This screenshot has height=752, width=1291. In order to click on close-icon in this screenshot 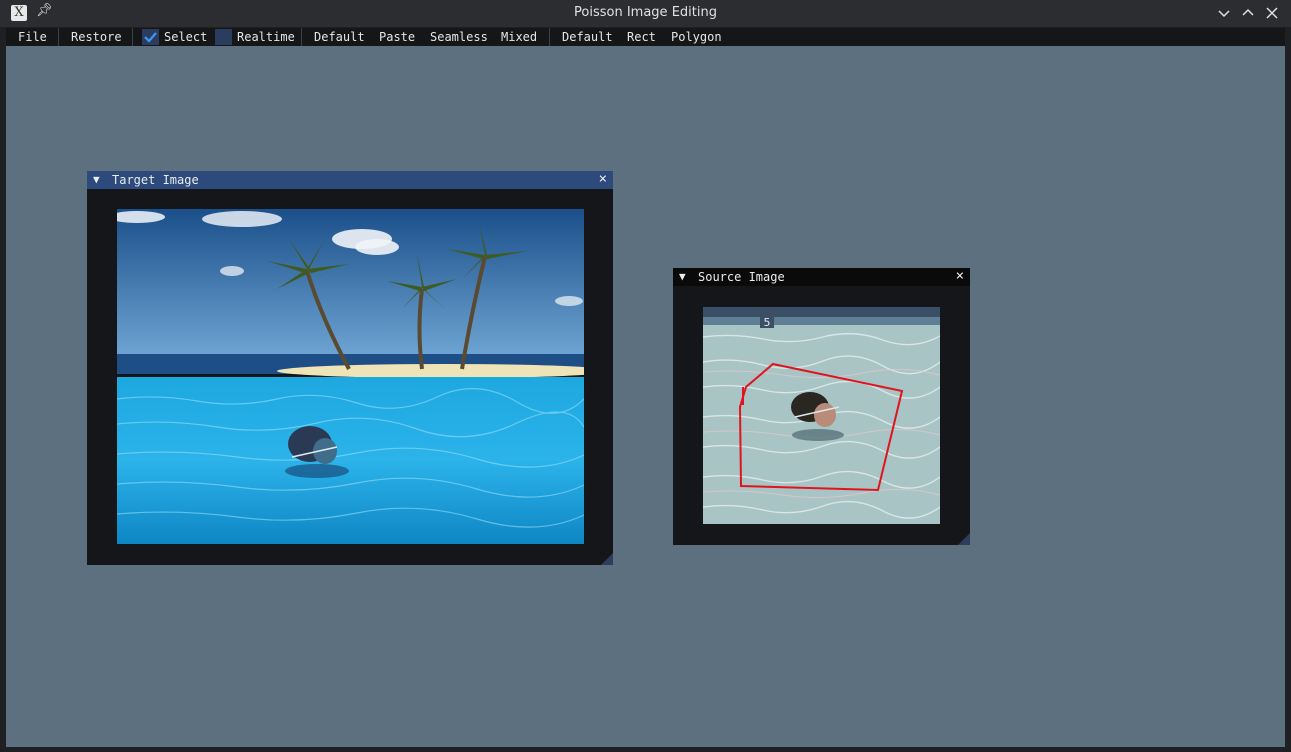, I will do `click(1272, 13)`.